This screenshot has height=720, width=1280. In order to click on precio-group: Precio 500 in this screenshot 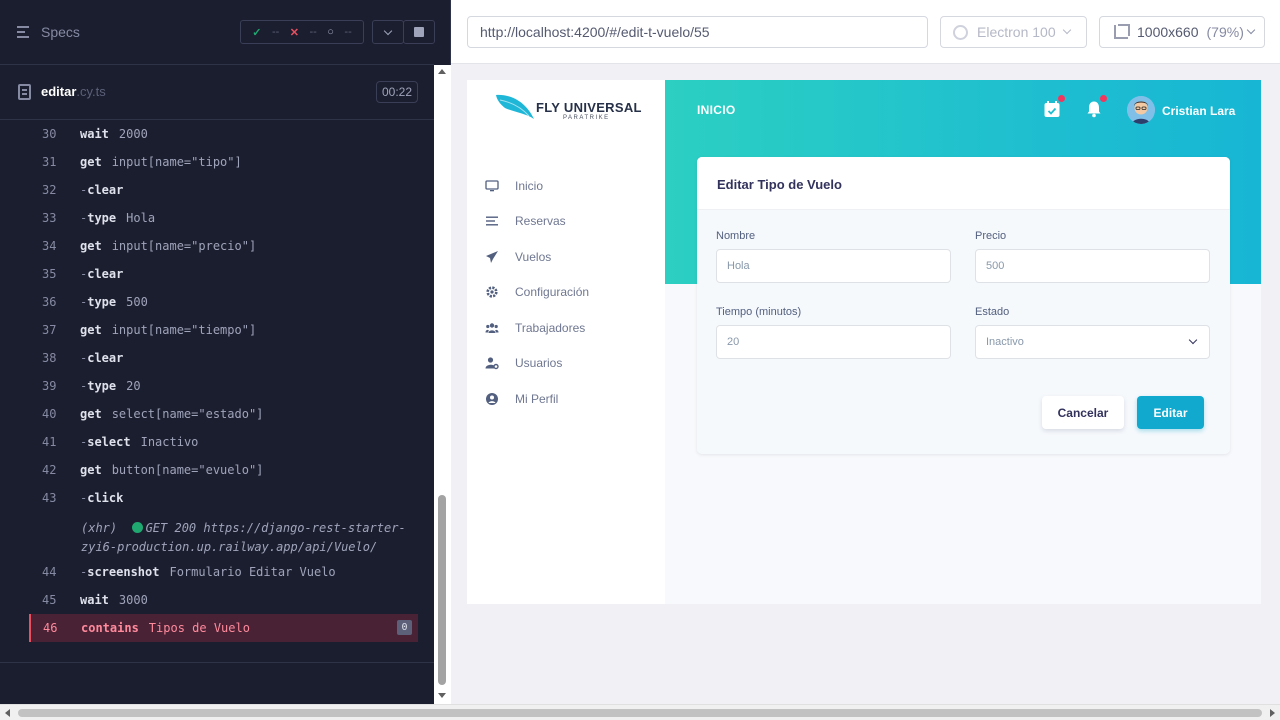, I will do `click(1092, 256)`.